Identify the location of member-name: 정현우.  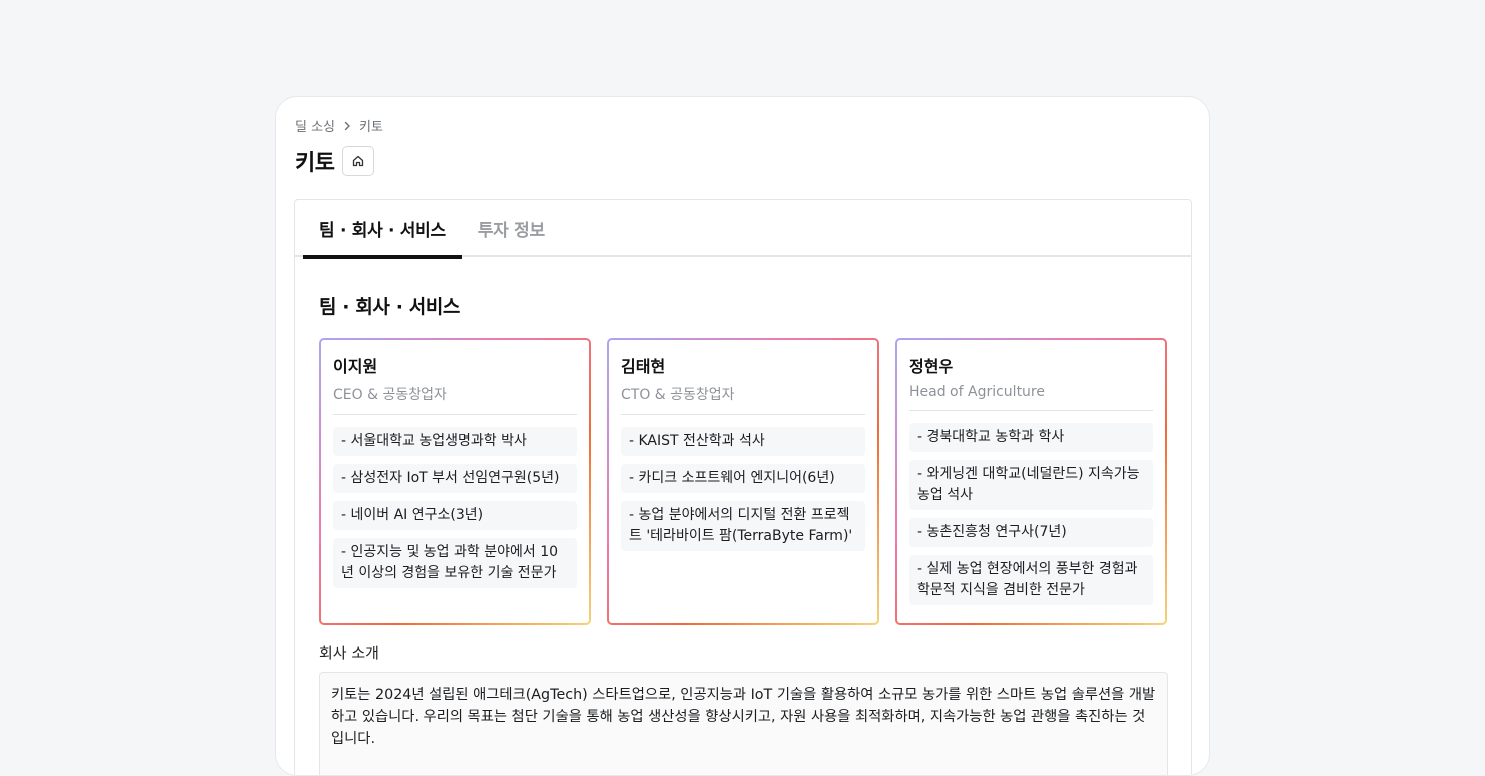
(931, 366).